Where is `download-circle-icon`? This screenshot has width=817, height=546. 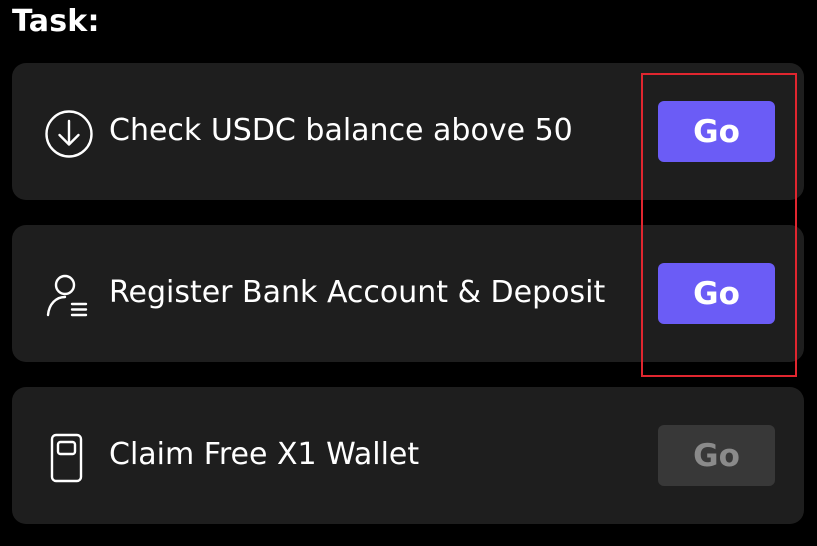
download-circle-icon is located at coordinates (69, 134).